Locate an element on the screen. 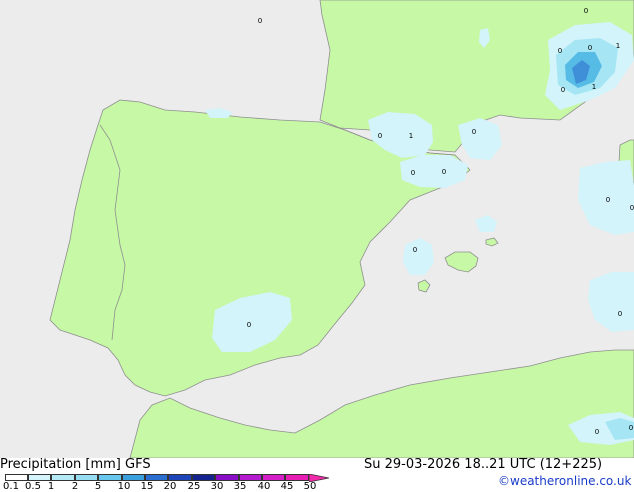  legend-tick: 2 is located at coordinates (75, 486).